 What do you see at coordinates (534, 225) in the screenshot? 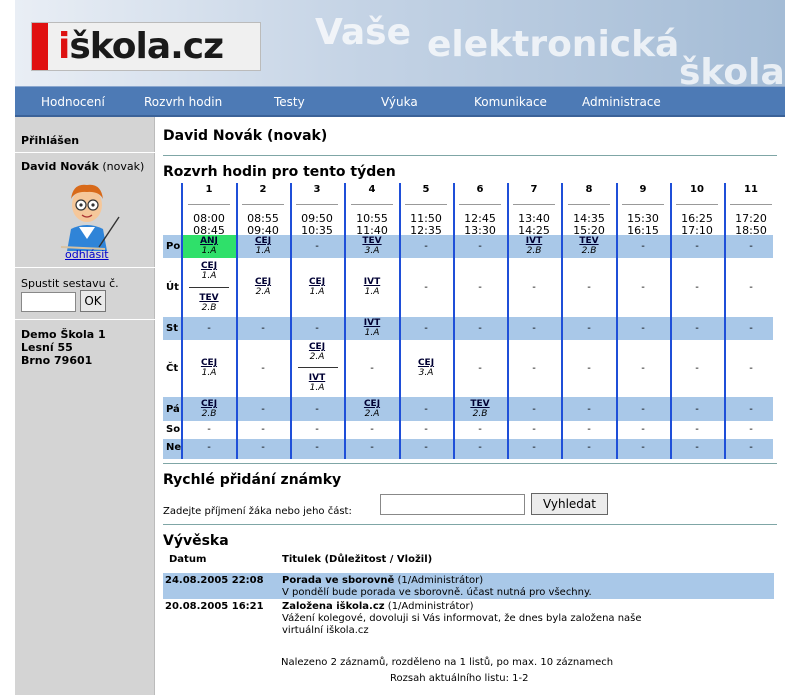
I see `period-time: 13:40 14:25` at bounding box center [534, 225].